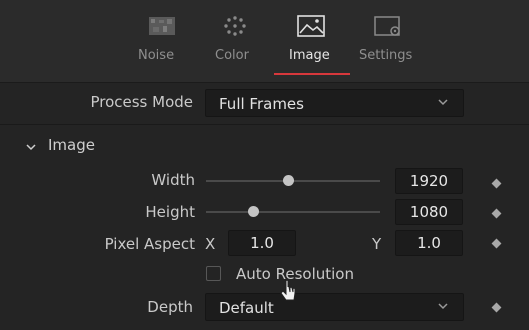 Image resolution: width=529 pixels, height=330 pixels. I want to click on tab-noise-label: Noise, so click(156, 55).